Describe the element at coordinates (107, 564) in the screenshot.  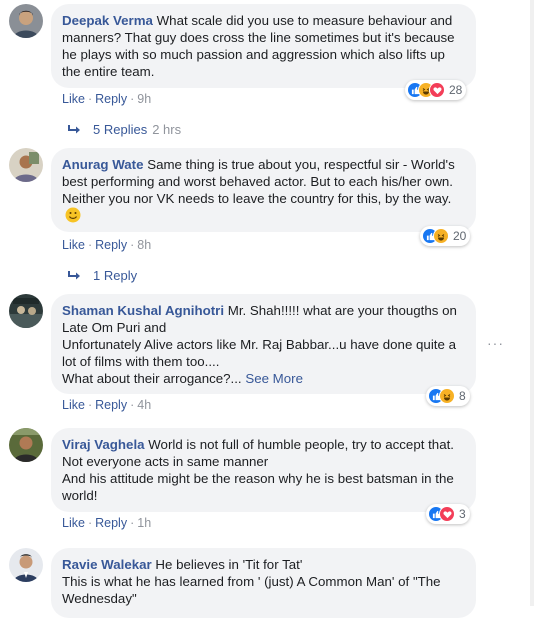
I see `comment-author: Ravie Walekar` at that location.